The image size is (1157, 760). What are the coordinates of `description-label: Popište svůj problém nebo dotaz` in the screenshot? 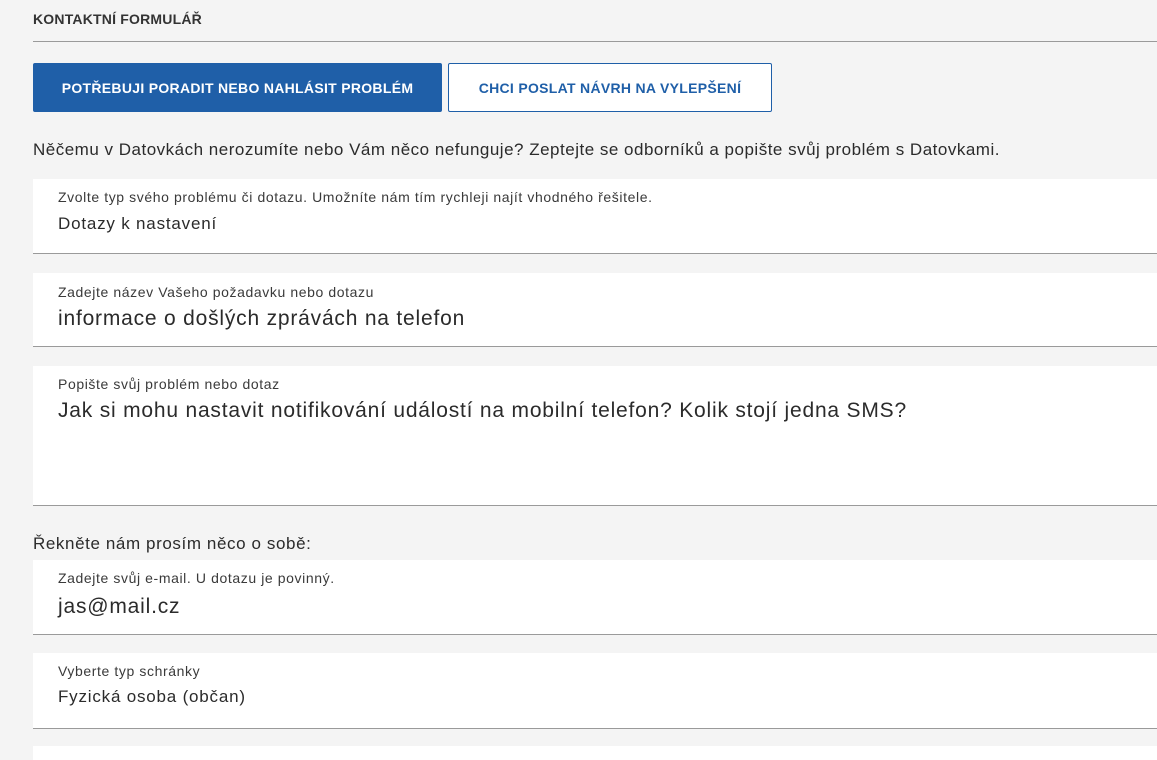 It's located at (169, 384).